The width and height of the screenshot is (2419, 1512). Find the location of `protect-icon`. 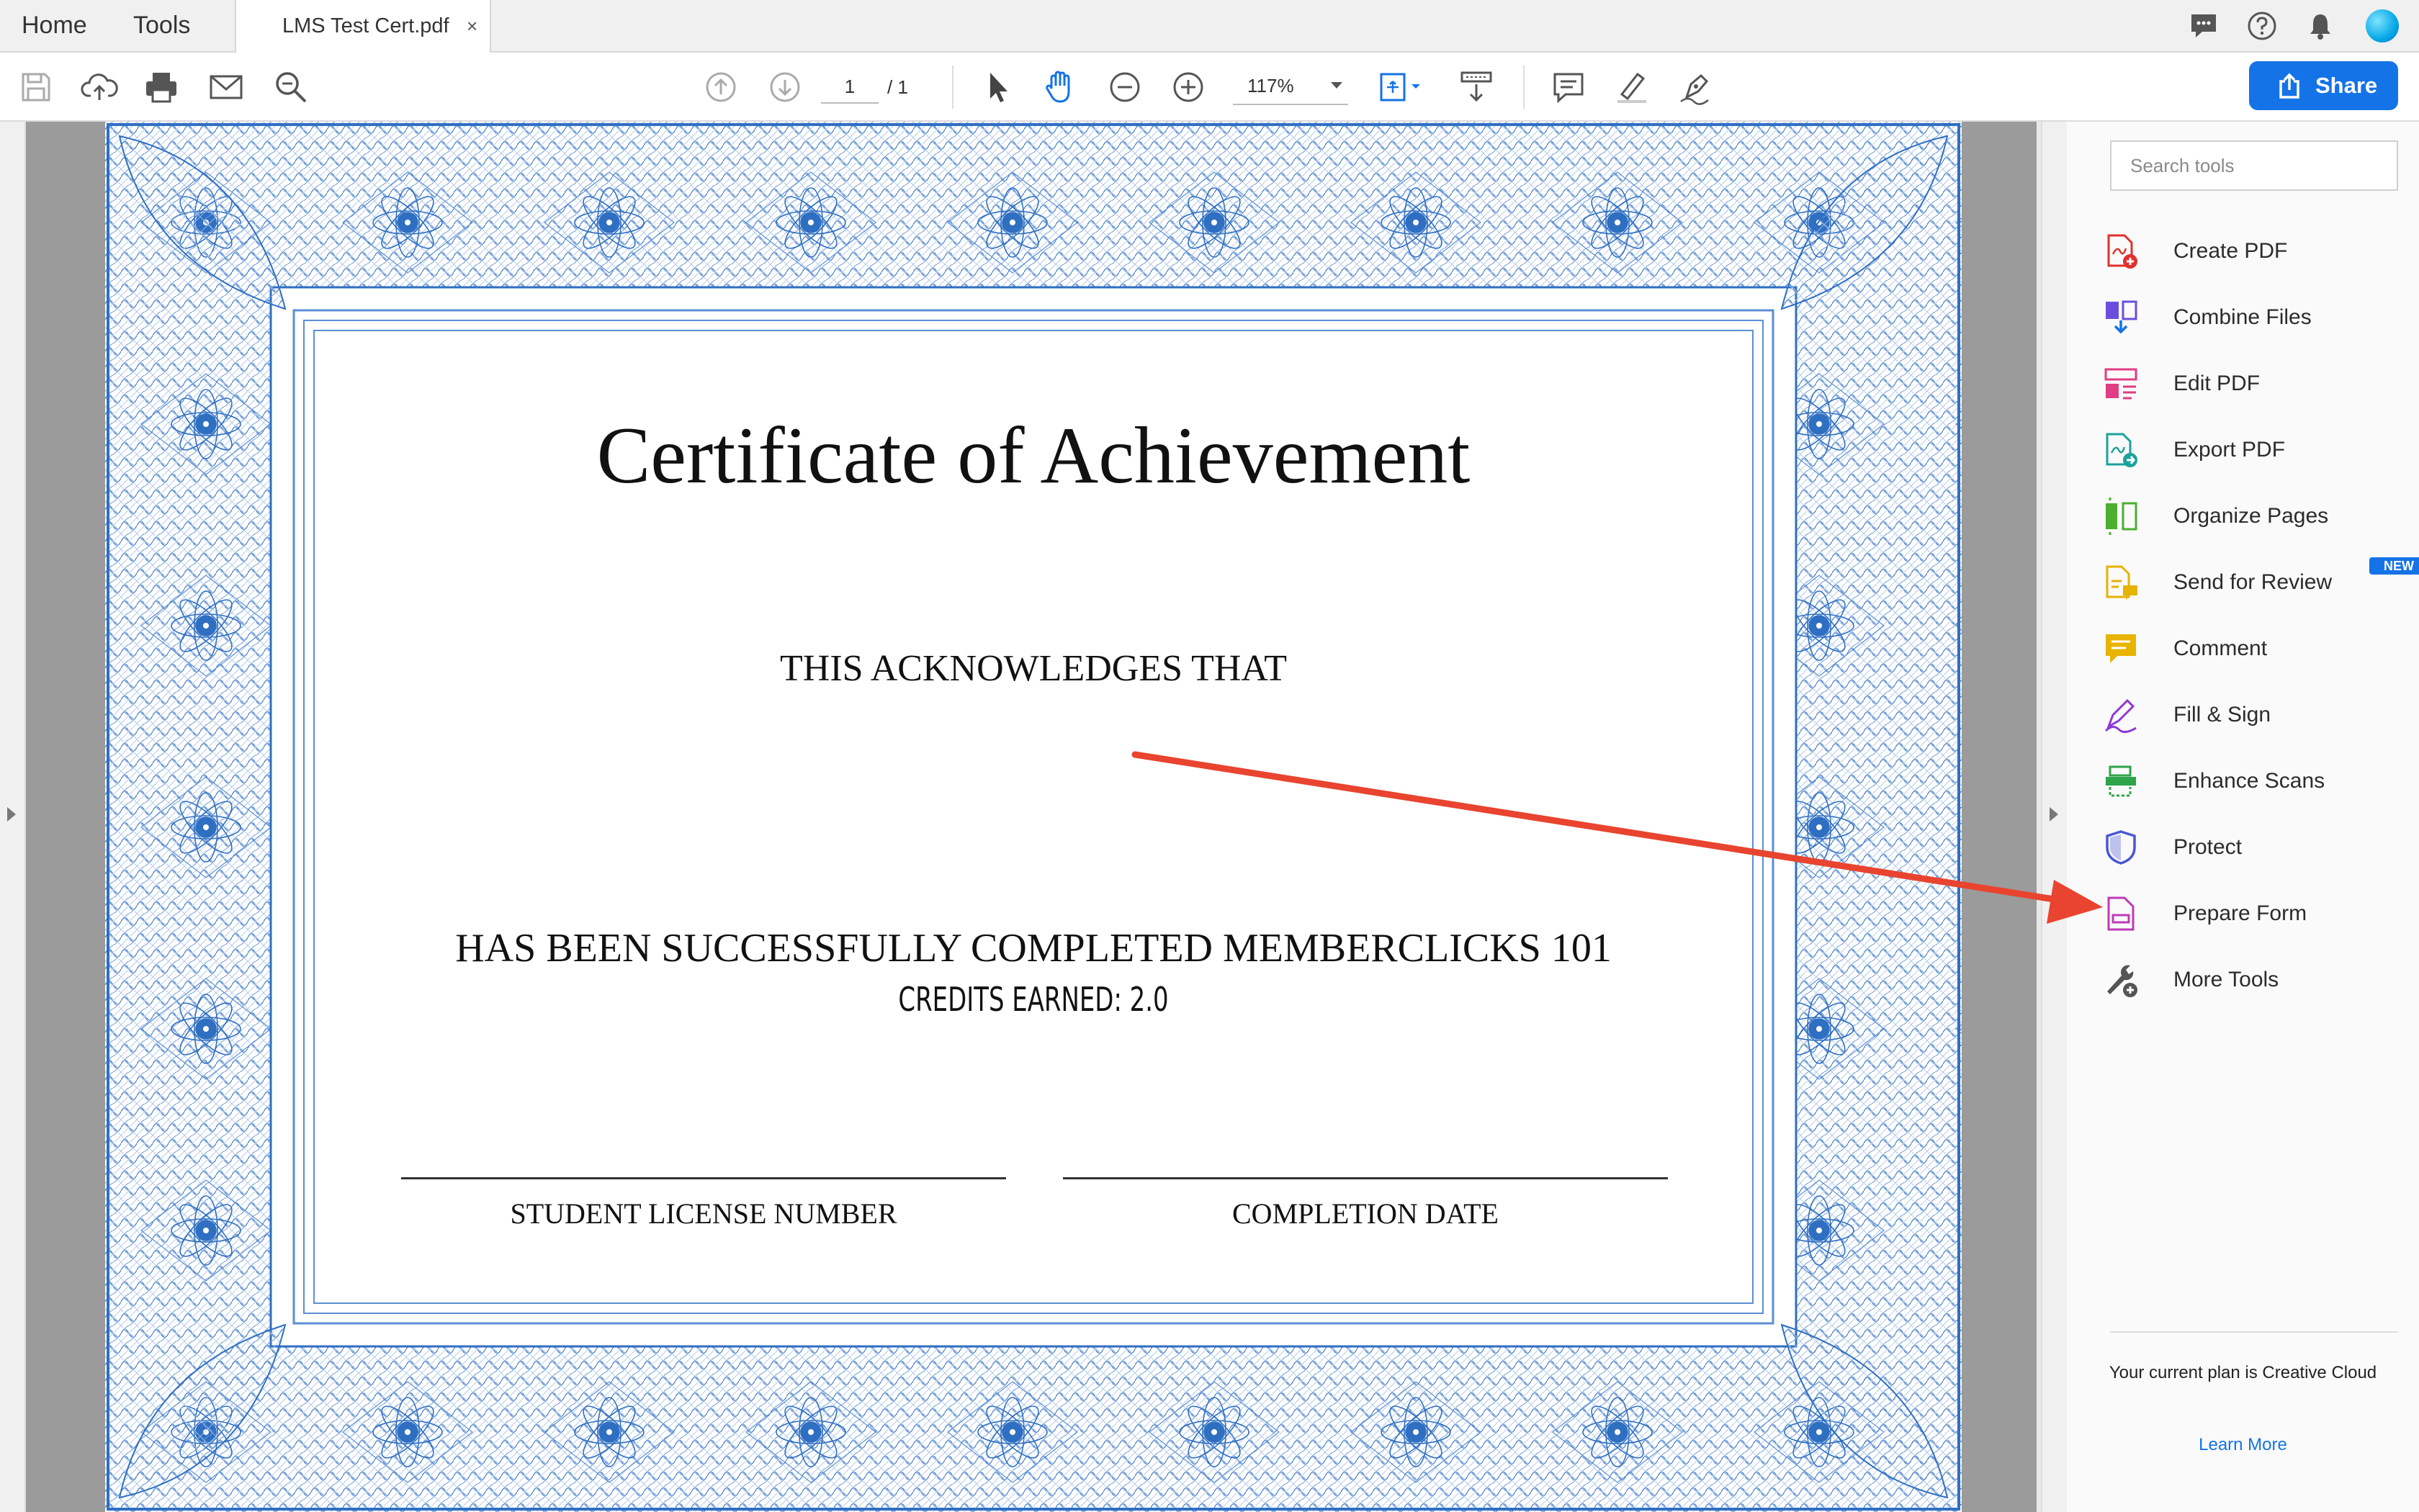

protect-icon is located at coordinates (2121, 847).